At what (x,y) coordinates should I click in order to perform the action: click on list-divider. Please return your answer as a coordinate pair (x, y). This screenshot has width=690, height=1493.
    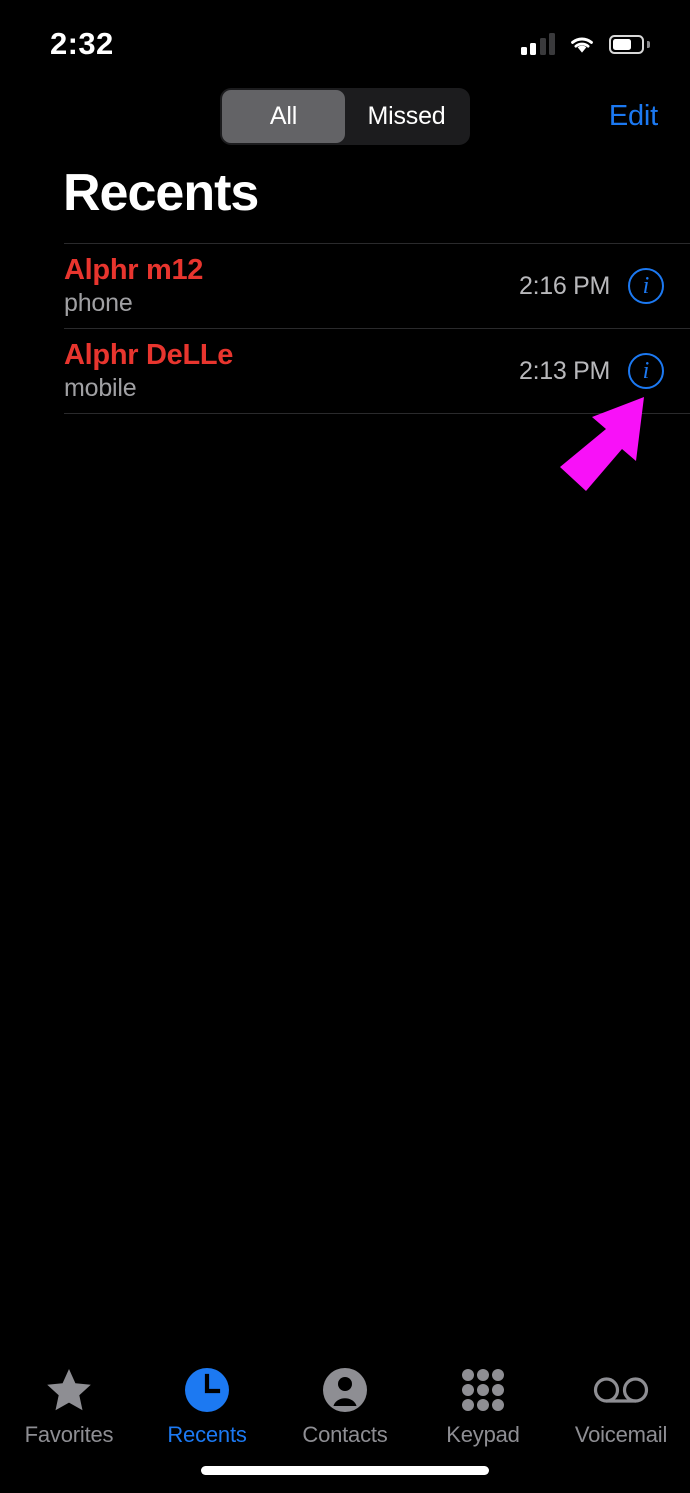
    Looking at the image, I should click on (377, 413).